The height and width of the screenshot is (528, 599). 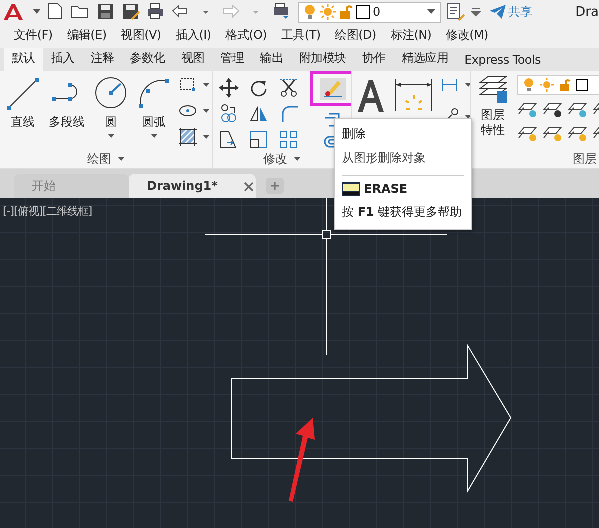 I want to click on dropdown-arrow-icon, so click(x=431, y=12).